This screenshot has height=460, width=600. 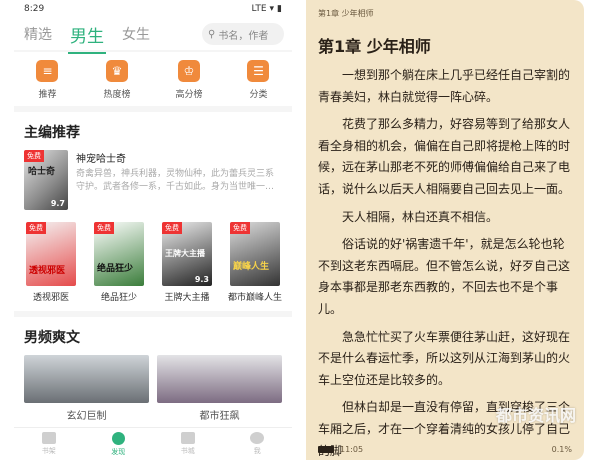 I want to click on category-row: ≡ 推荐 ♛ 热度榜 ♔ 高分榜 ☰ 分类, so click(x=153, y=79).